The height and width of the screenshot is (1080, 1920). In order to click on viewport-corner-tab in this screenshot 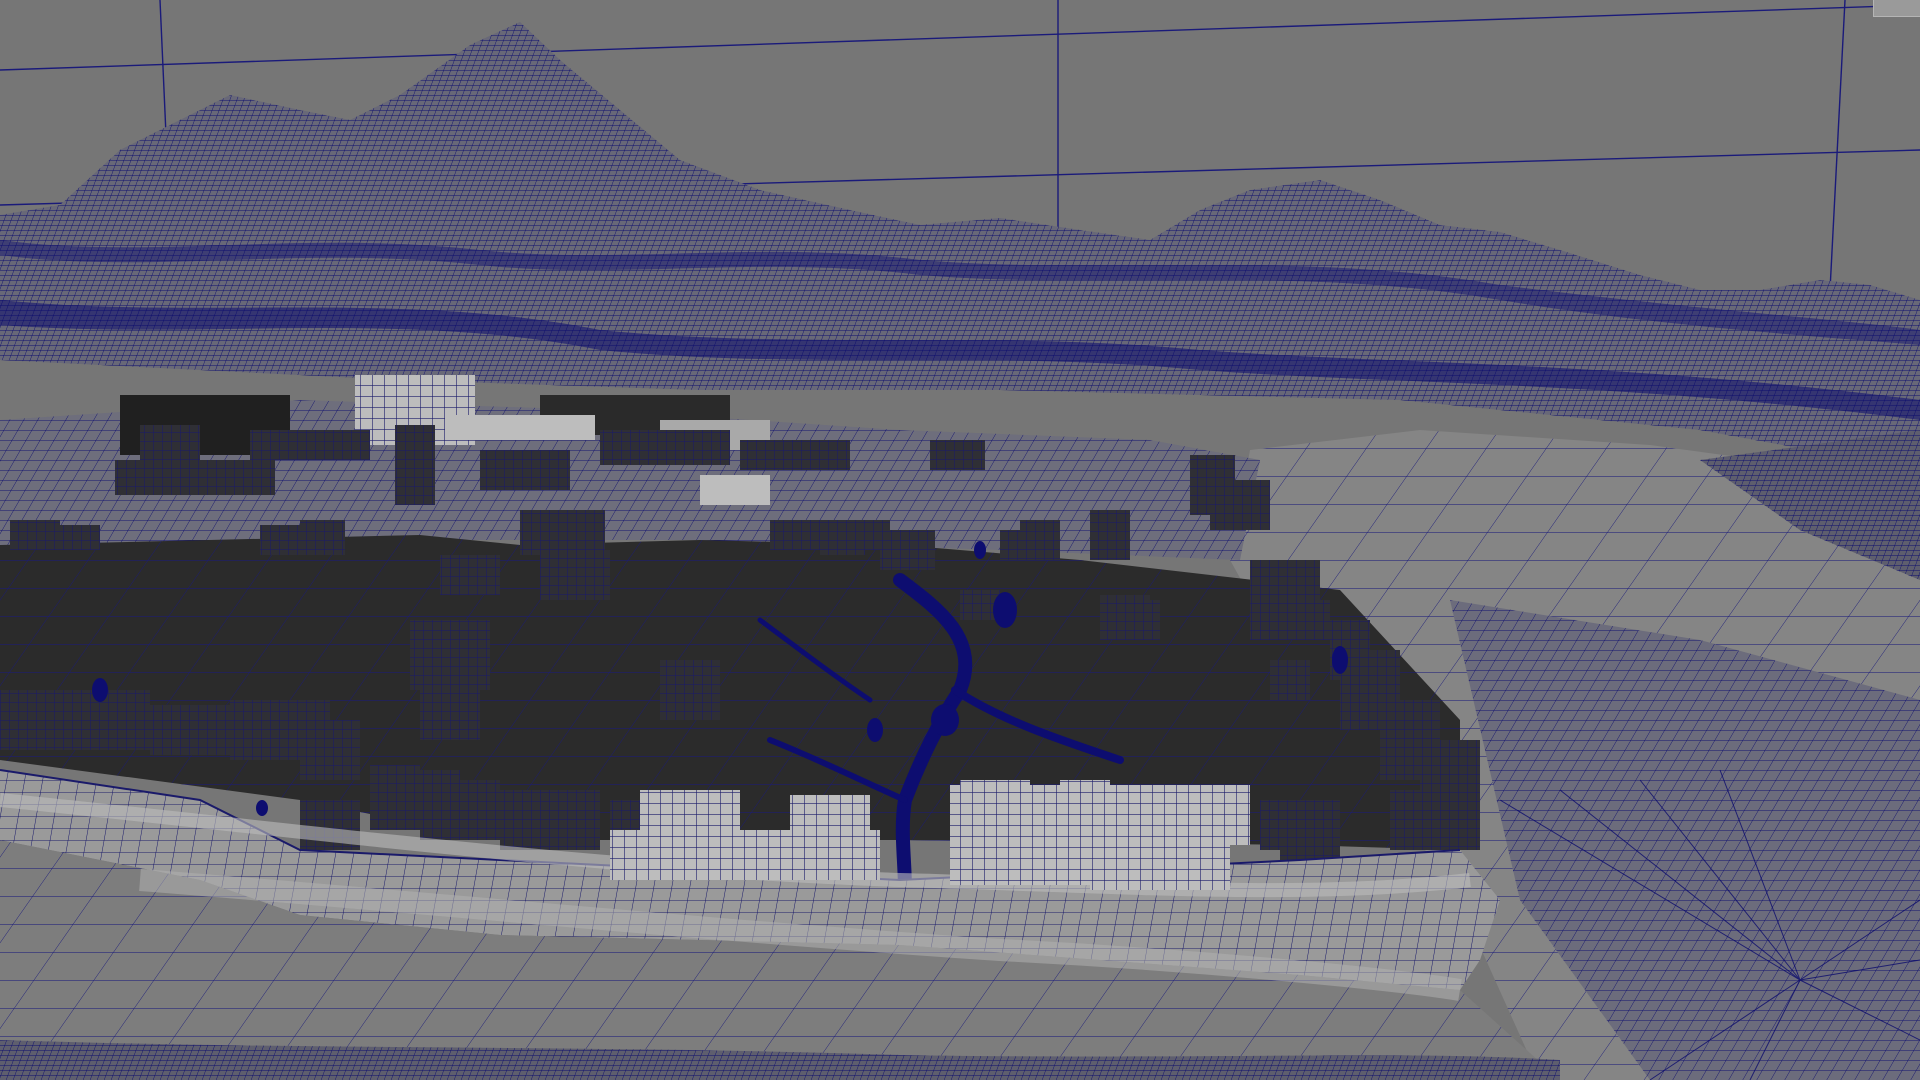, I will do `click(1896, 8)`.